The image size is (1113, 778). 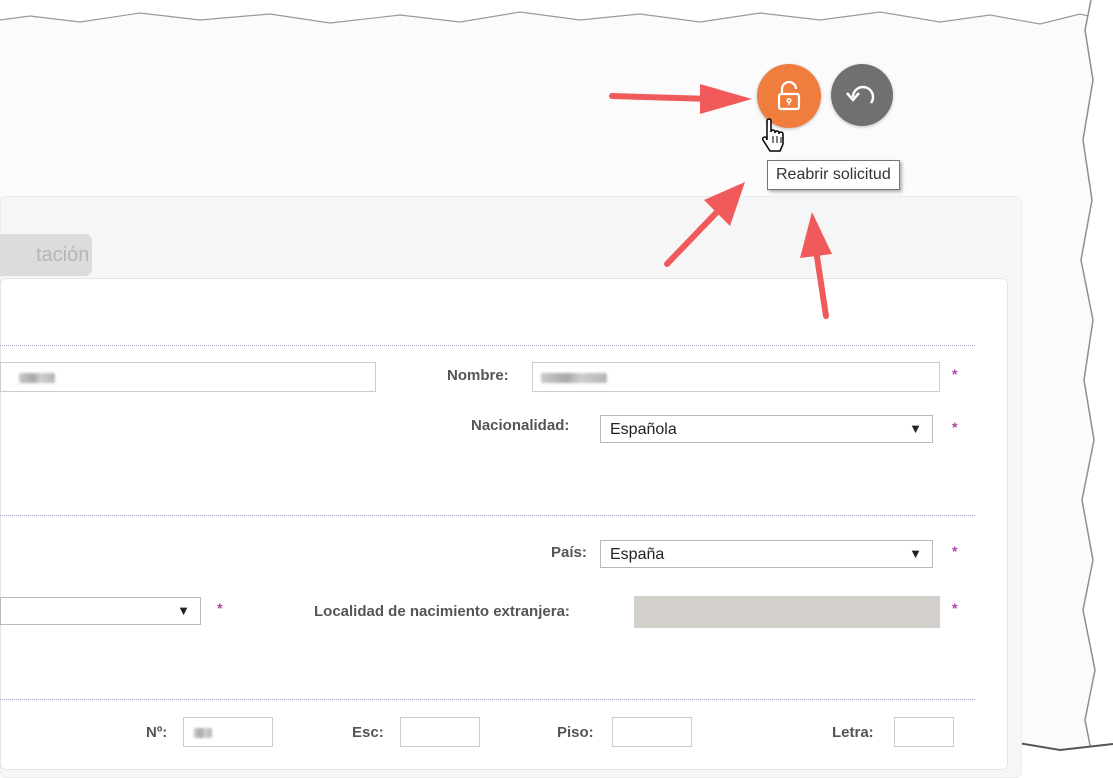 What do you see at coordinates (569, 552) in the screenshot?
I see `pais-label: País:` at bounding box center [569, 552].